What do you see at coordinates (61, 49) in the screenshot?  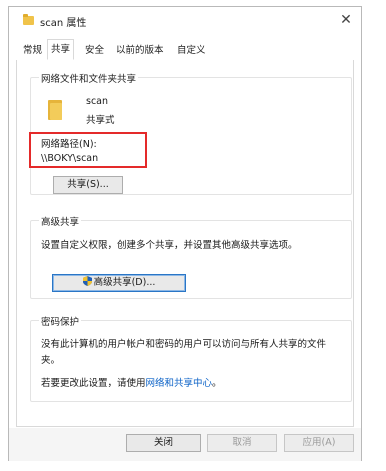 I see `tab-sharing: 共享` at bounding box center [61, 49].